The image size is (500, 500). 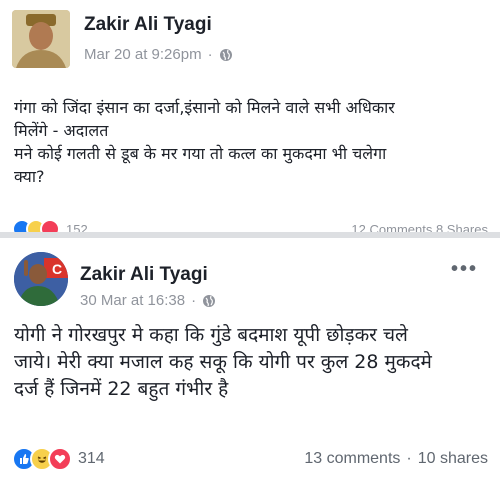 I want to click on post-meta: Mar 20 at 9:26pm ·, so click(x=158, y=54).